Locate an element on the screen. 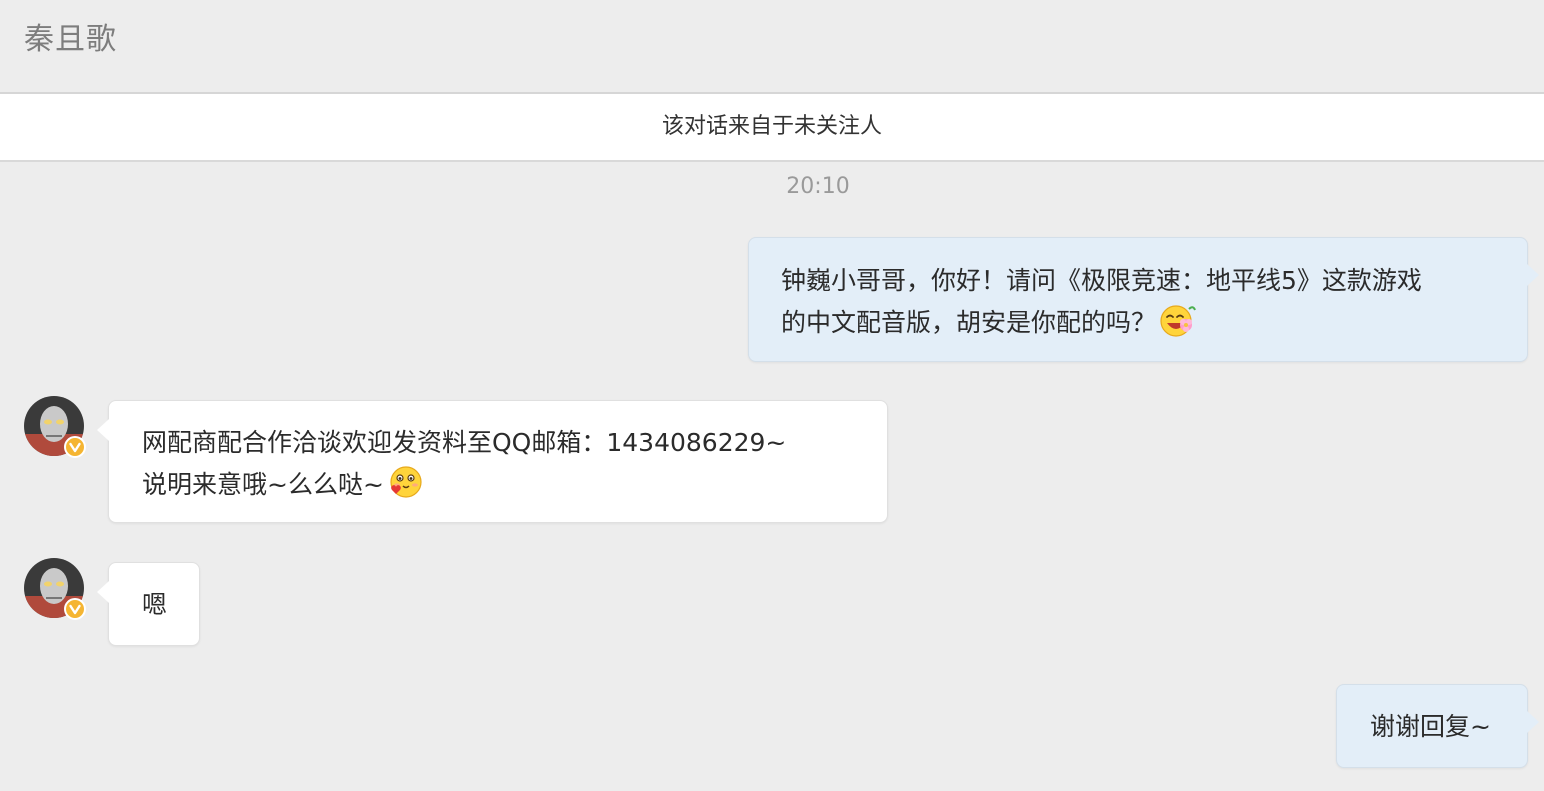 The image size is (1544, 791). message-bubble-outgoing: 谢谢回复~ is located at coordinates (1437, 726).